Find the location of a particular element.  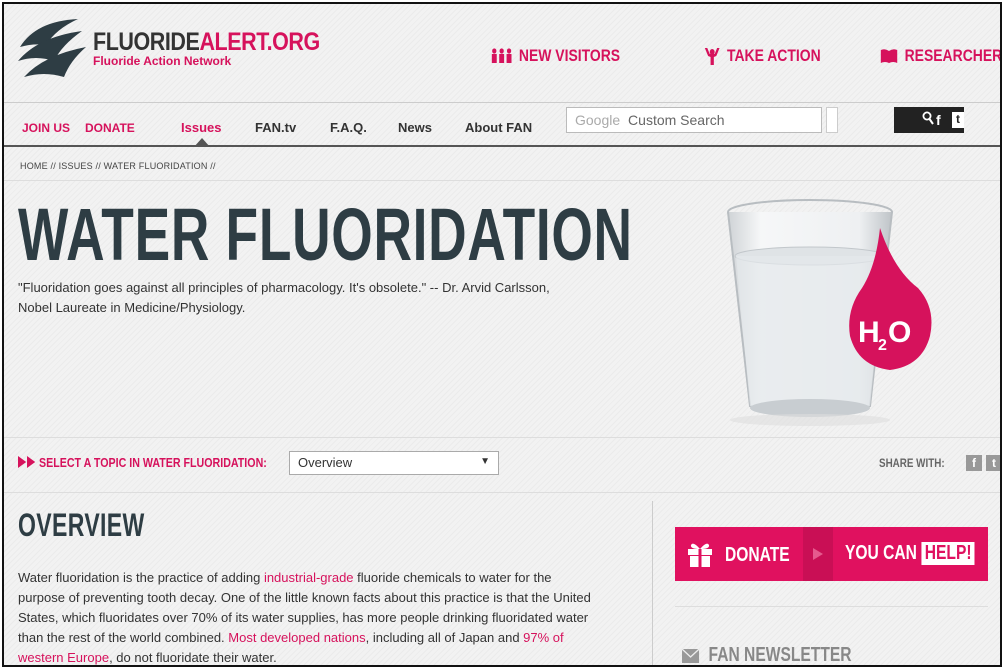

share-twitter-icon: t is located at coordinates (993, 463).